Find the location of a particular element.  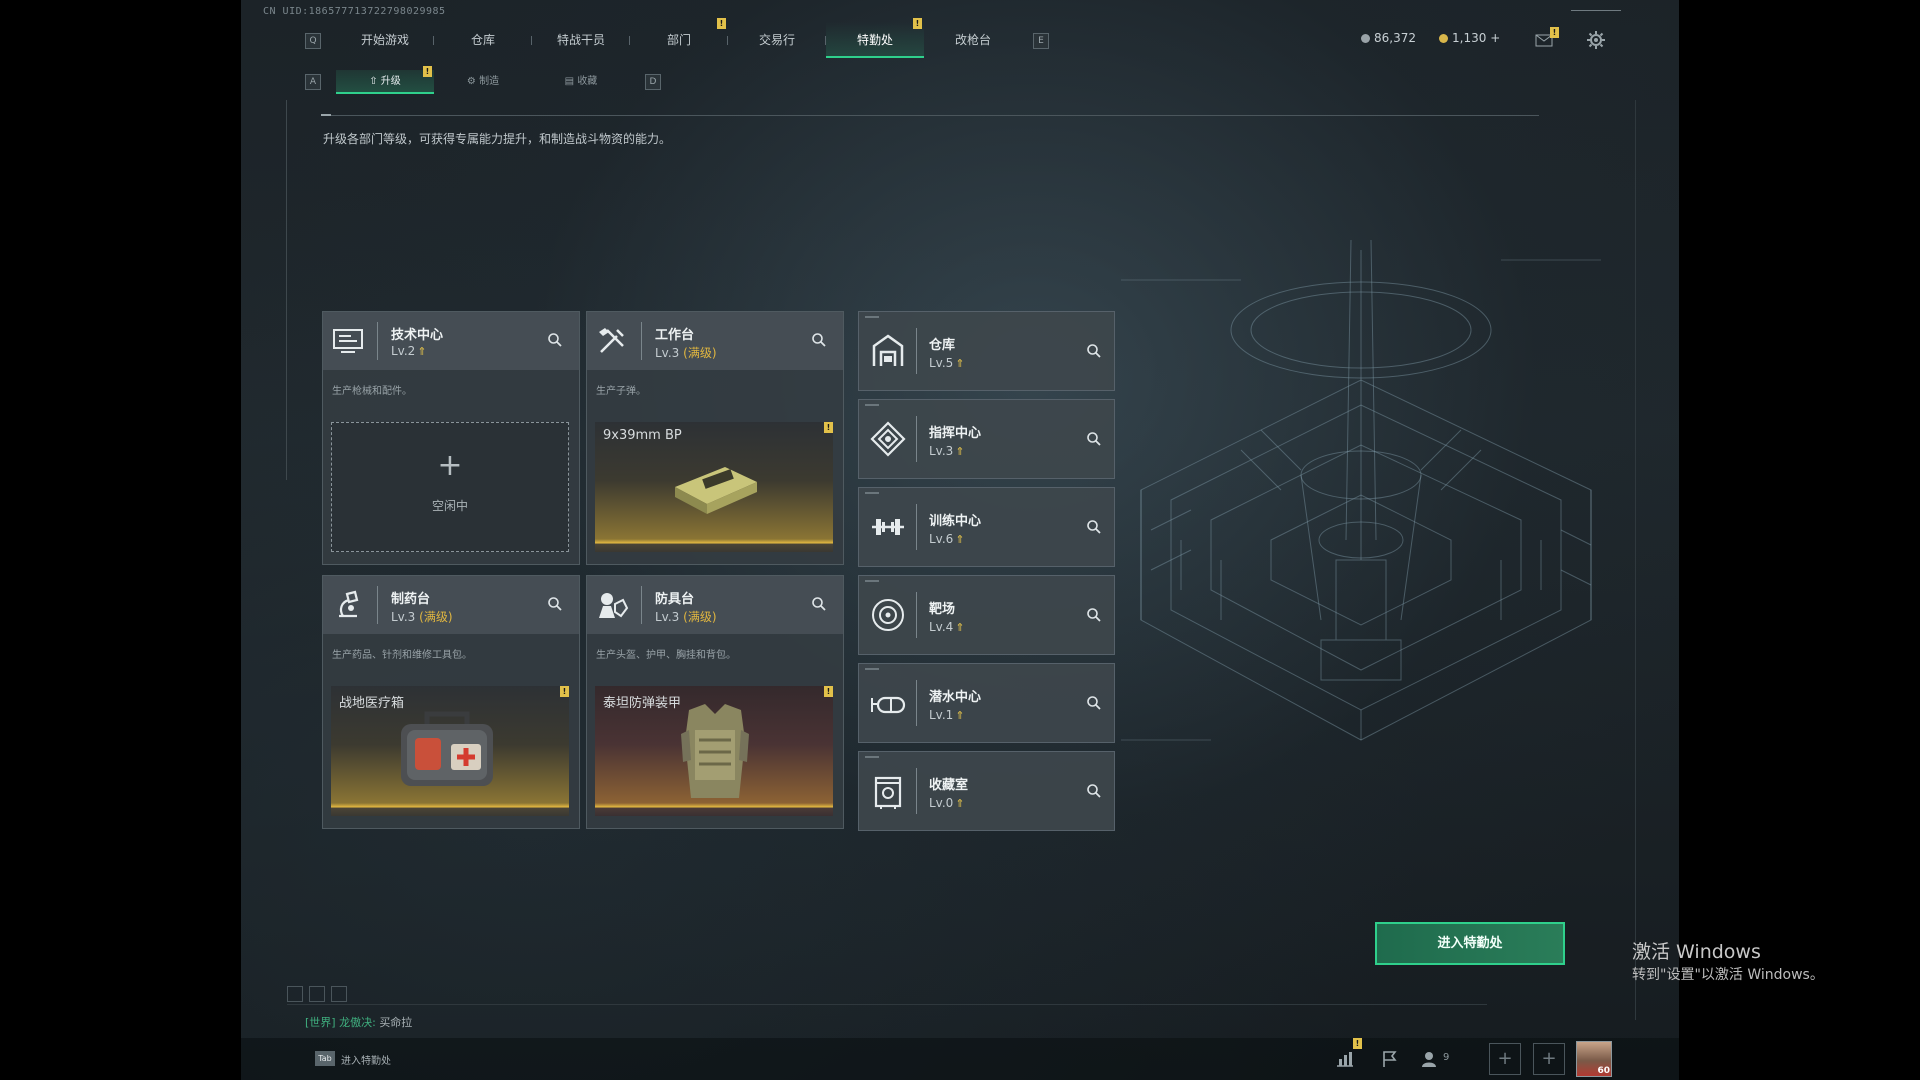

building-shooting-range: 靶场 Lv.4 ⇑ is located at coordinates (986, 615).